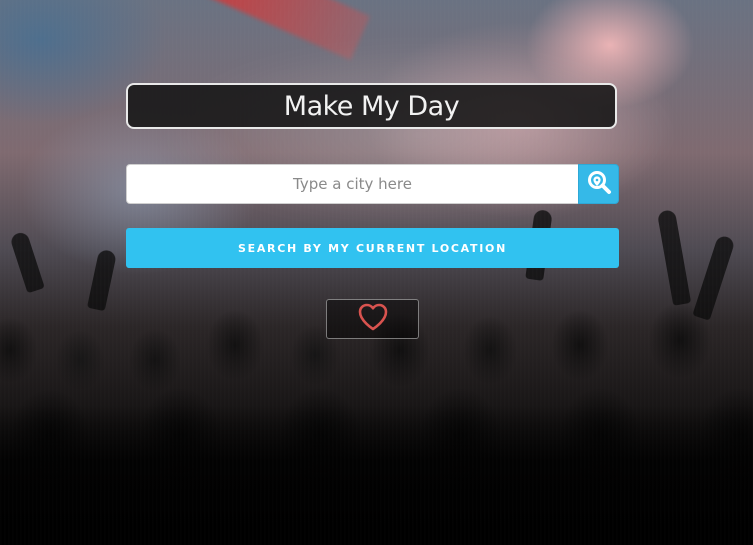 The height and width of the screenshot is (545, 753). I want to click on favorites-button, so click(372, 319).